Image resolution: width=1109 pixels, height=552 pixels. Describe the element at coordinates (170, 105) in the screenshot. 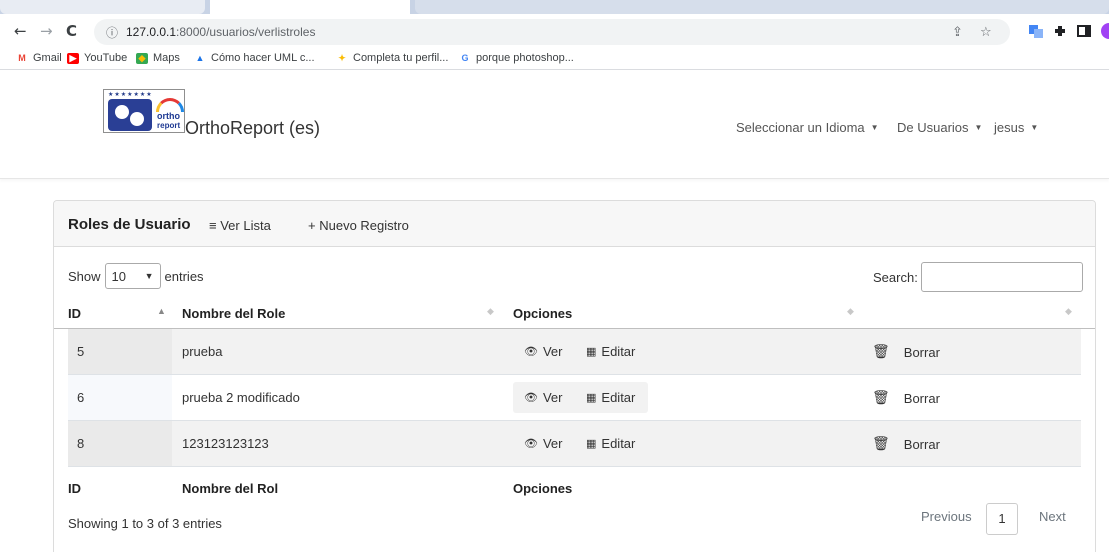

I see `logo-rainbow` at that location.